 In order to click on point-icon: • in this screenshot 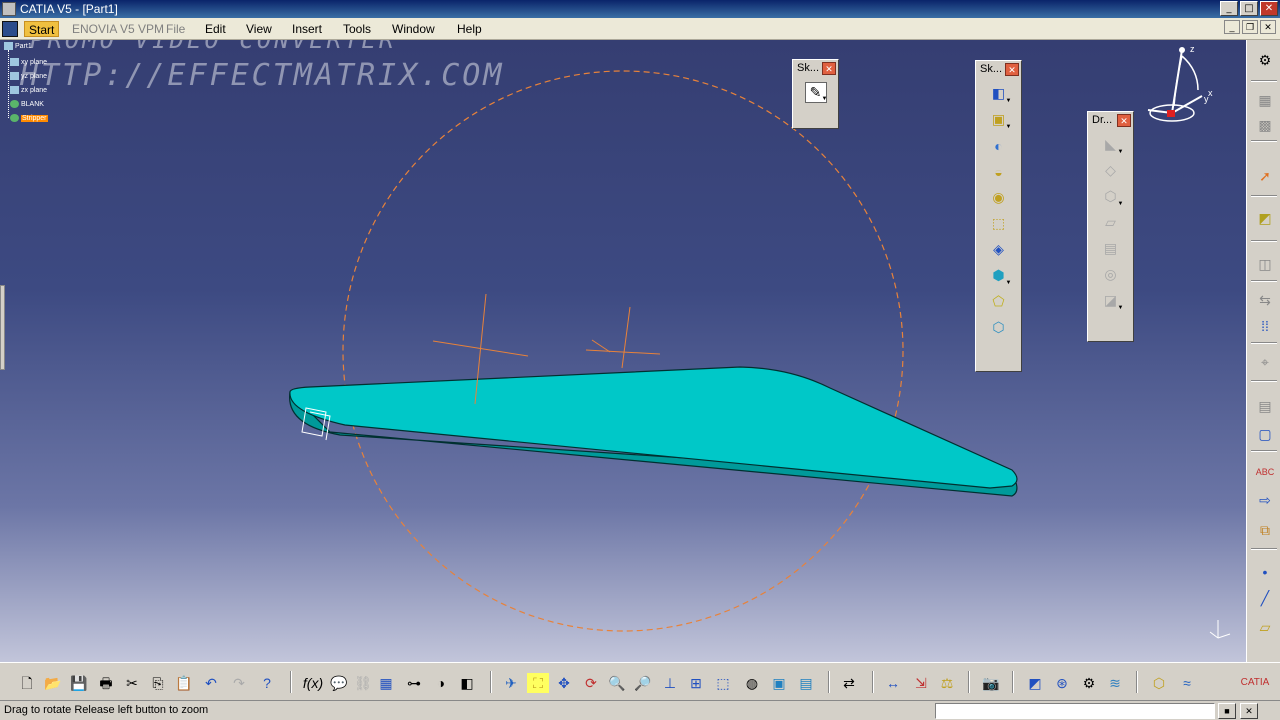, I will do `click(1265, 572)`.